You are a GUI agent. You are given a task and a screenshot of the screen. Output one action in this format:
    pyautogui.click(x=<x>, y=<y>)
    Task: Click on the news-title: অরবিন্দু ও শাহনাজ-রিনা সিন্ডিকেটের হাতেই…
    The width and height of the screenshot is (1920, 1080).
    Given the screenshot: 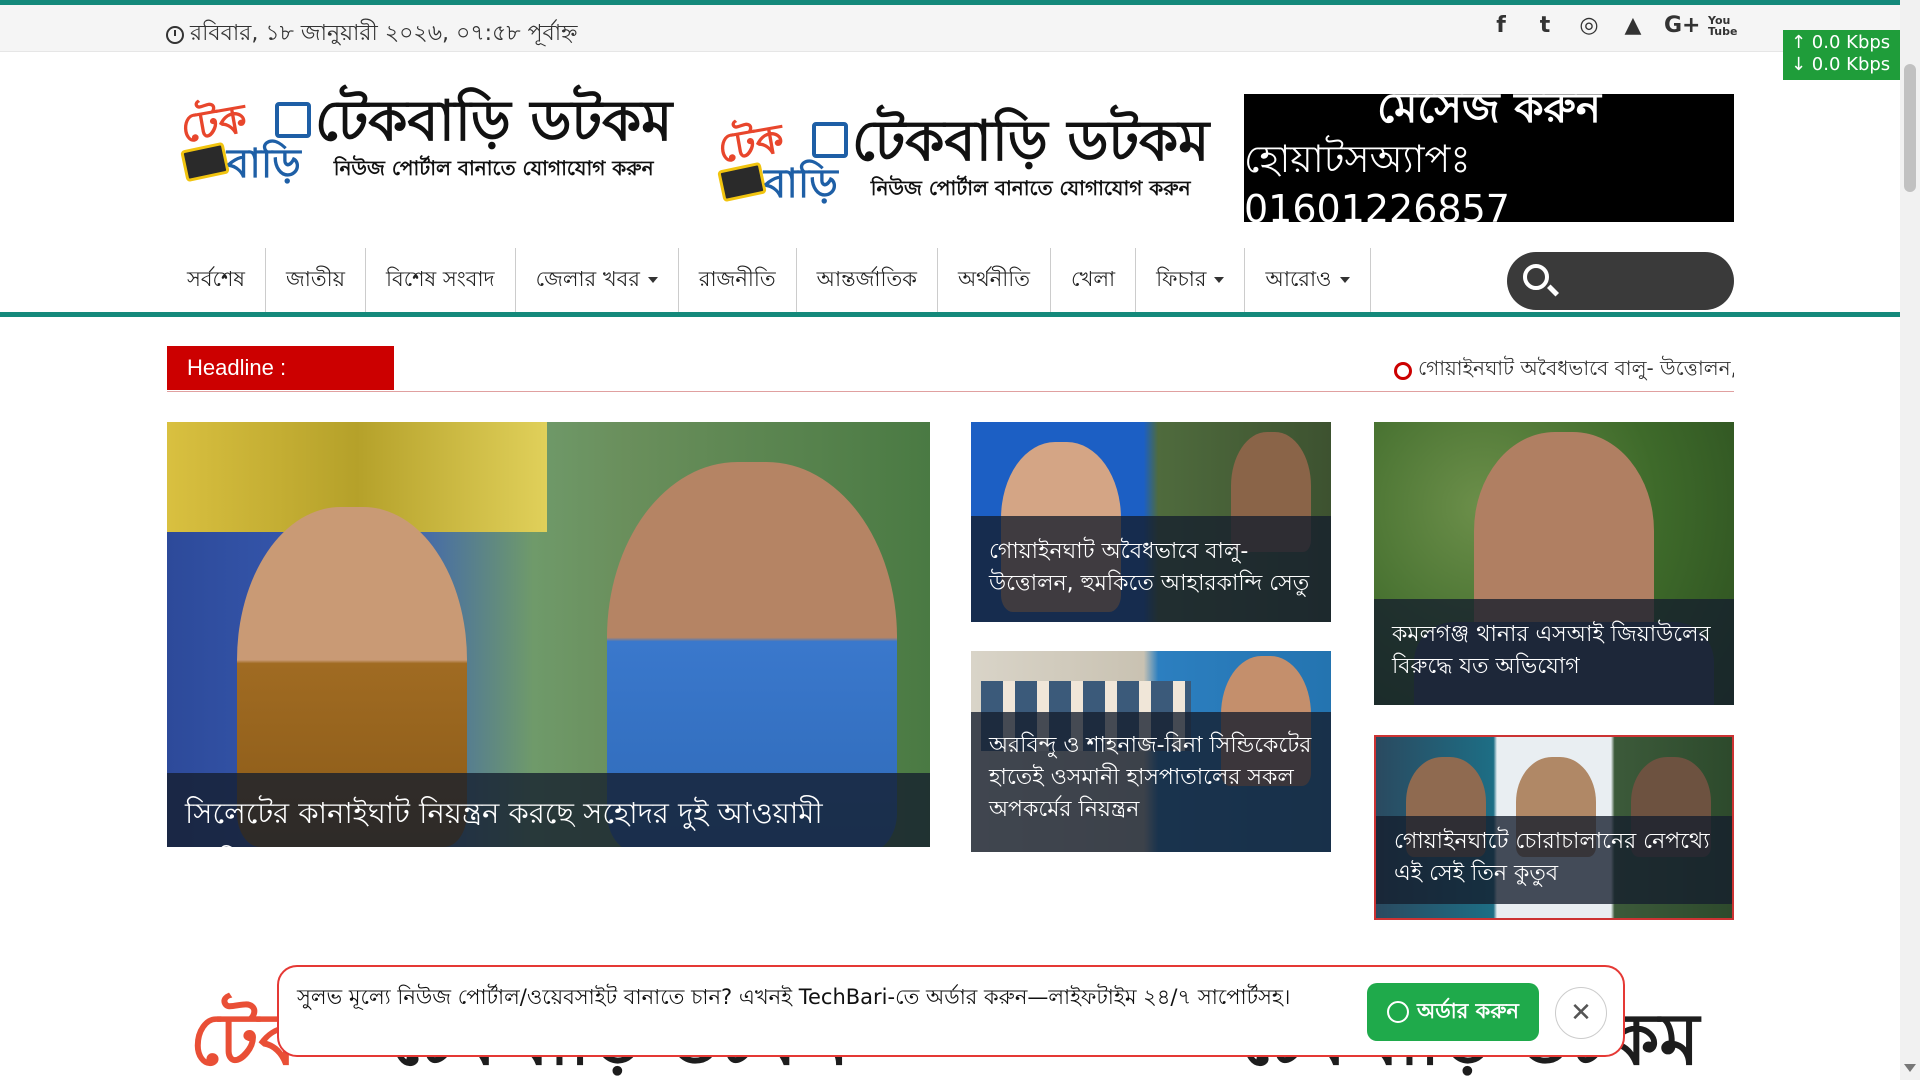 What is the action you would take?
    pyautogui.click(x=1151, y=782)
    